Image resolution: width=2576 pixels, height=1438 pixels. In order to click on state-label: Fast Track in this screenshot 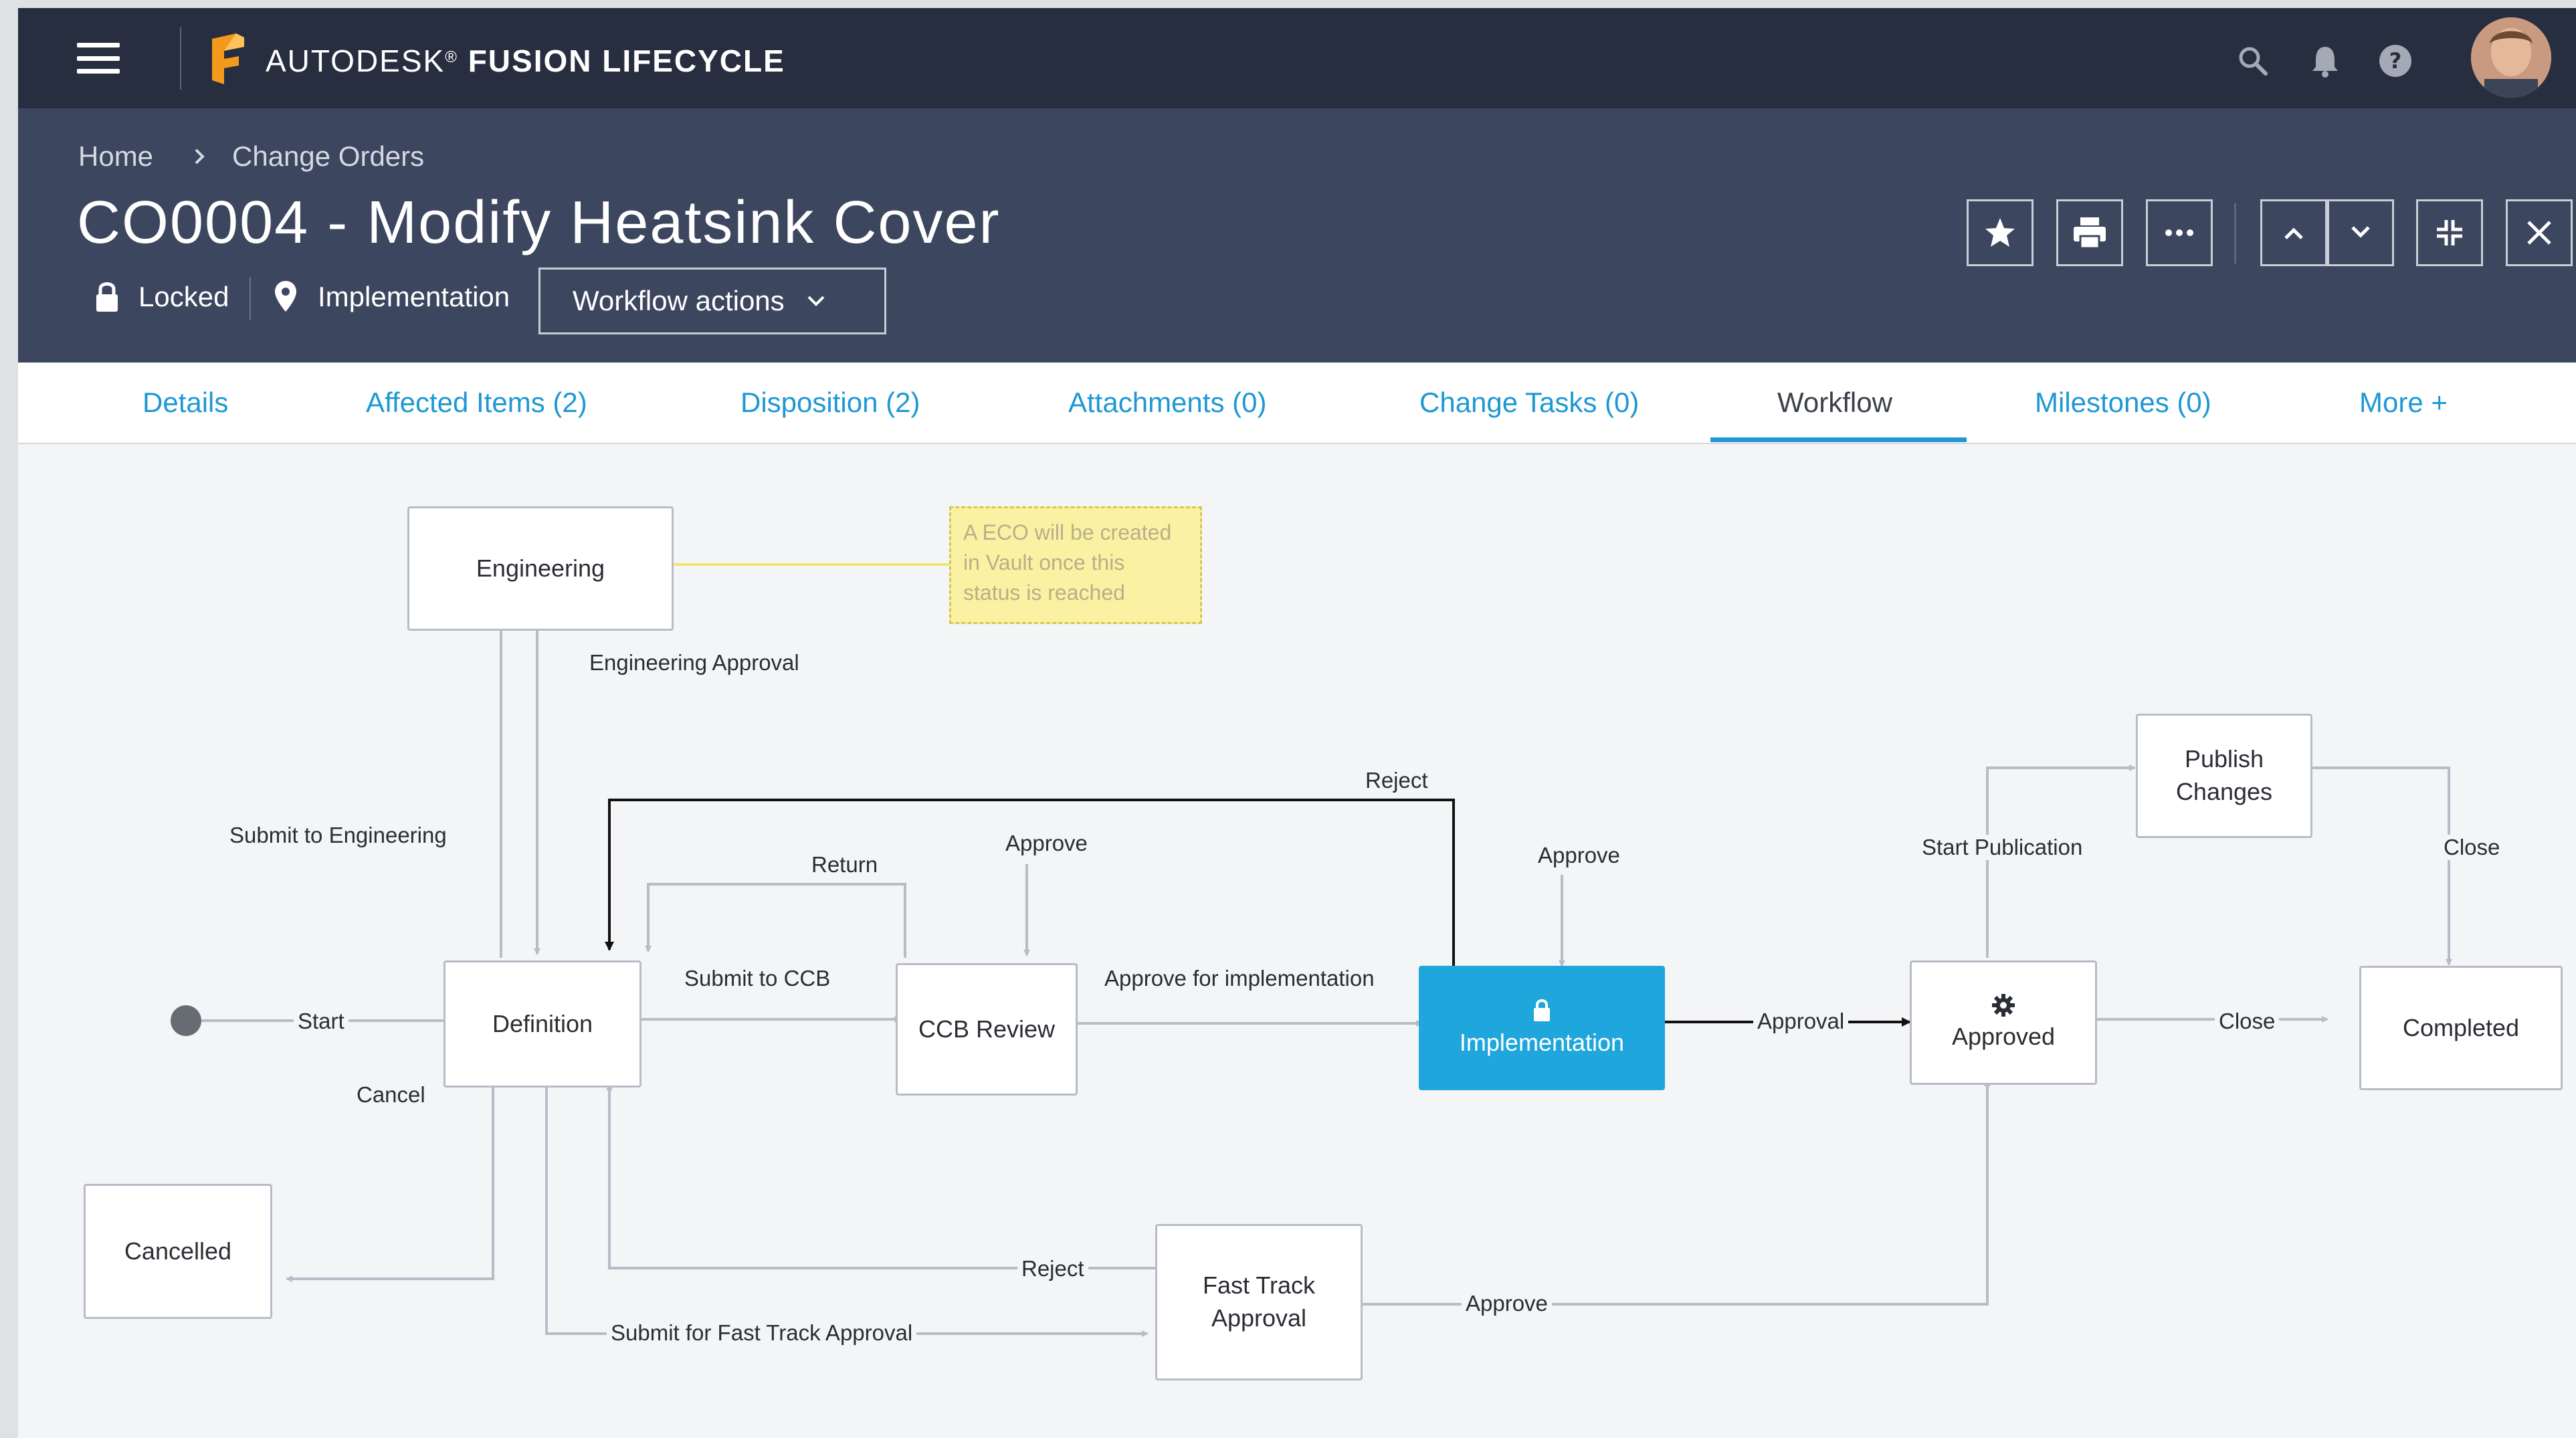, I will do `click(1259, 1285)`.